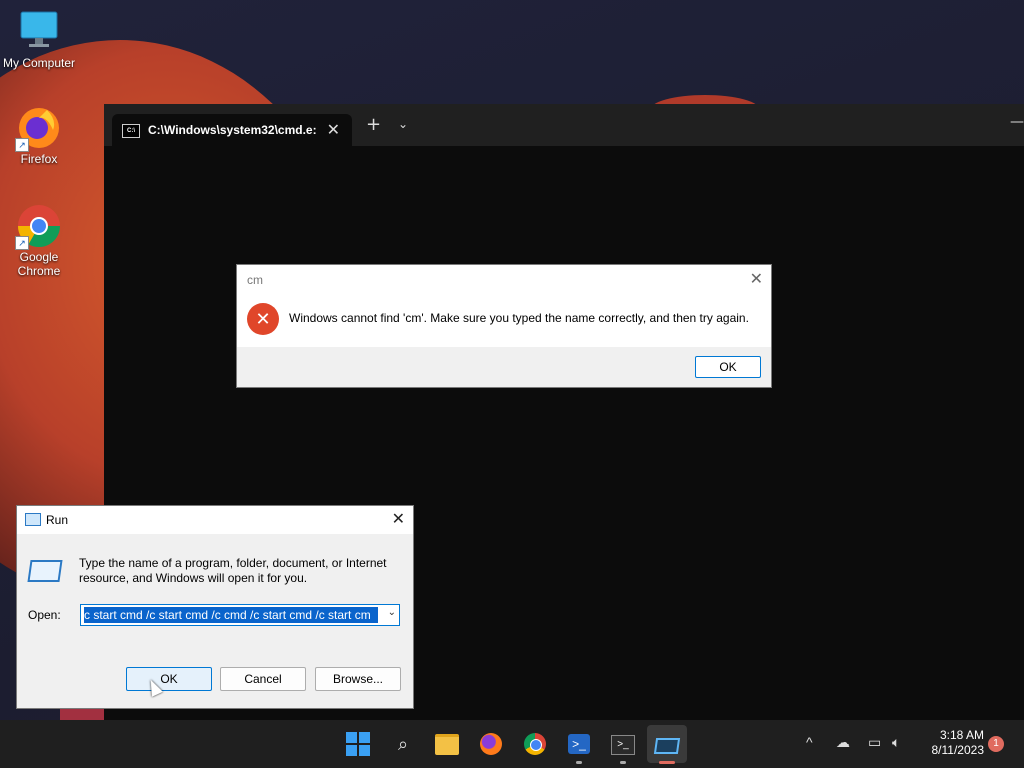  Describe the element at coordinates (491, 744) in the screenshot. I see `firefox-icon` at that location.